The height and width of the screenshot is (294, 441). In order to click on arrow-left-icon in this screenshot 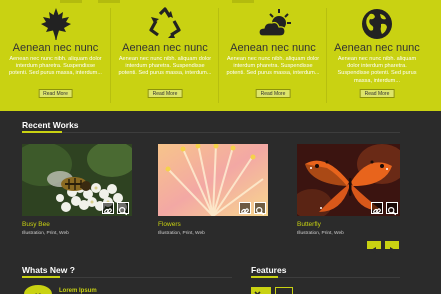, I will do `click(373, 250)`.